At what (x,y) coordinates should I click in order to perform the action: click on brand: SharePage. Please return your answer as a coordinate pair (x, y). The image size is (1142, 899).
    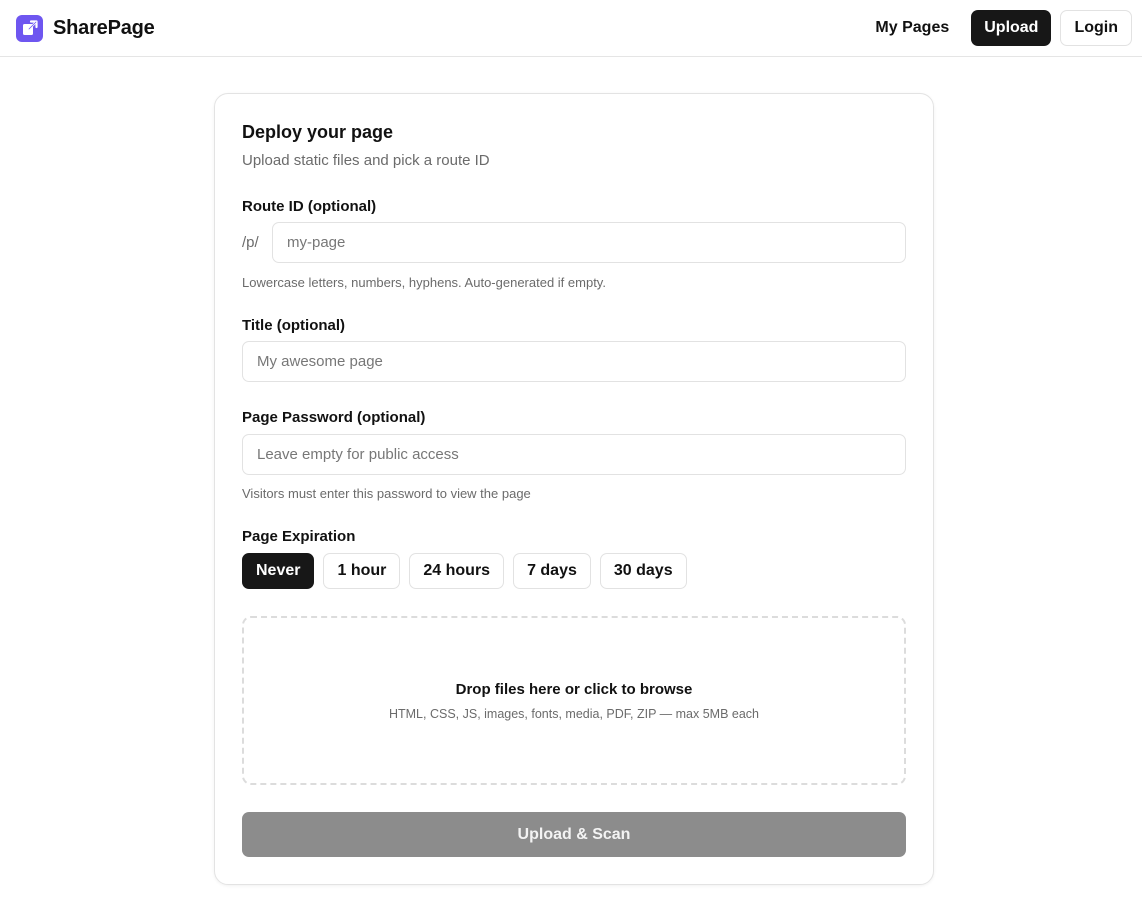
    Looking at the image, I should click on (85, 28).